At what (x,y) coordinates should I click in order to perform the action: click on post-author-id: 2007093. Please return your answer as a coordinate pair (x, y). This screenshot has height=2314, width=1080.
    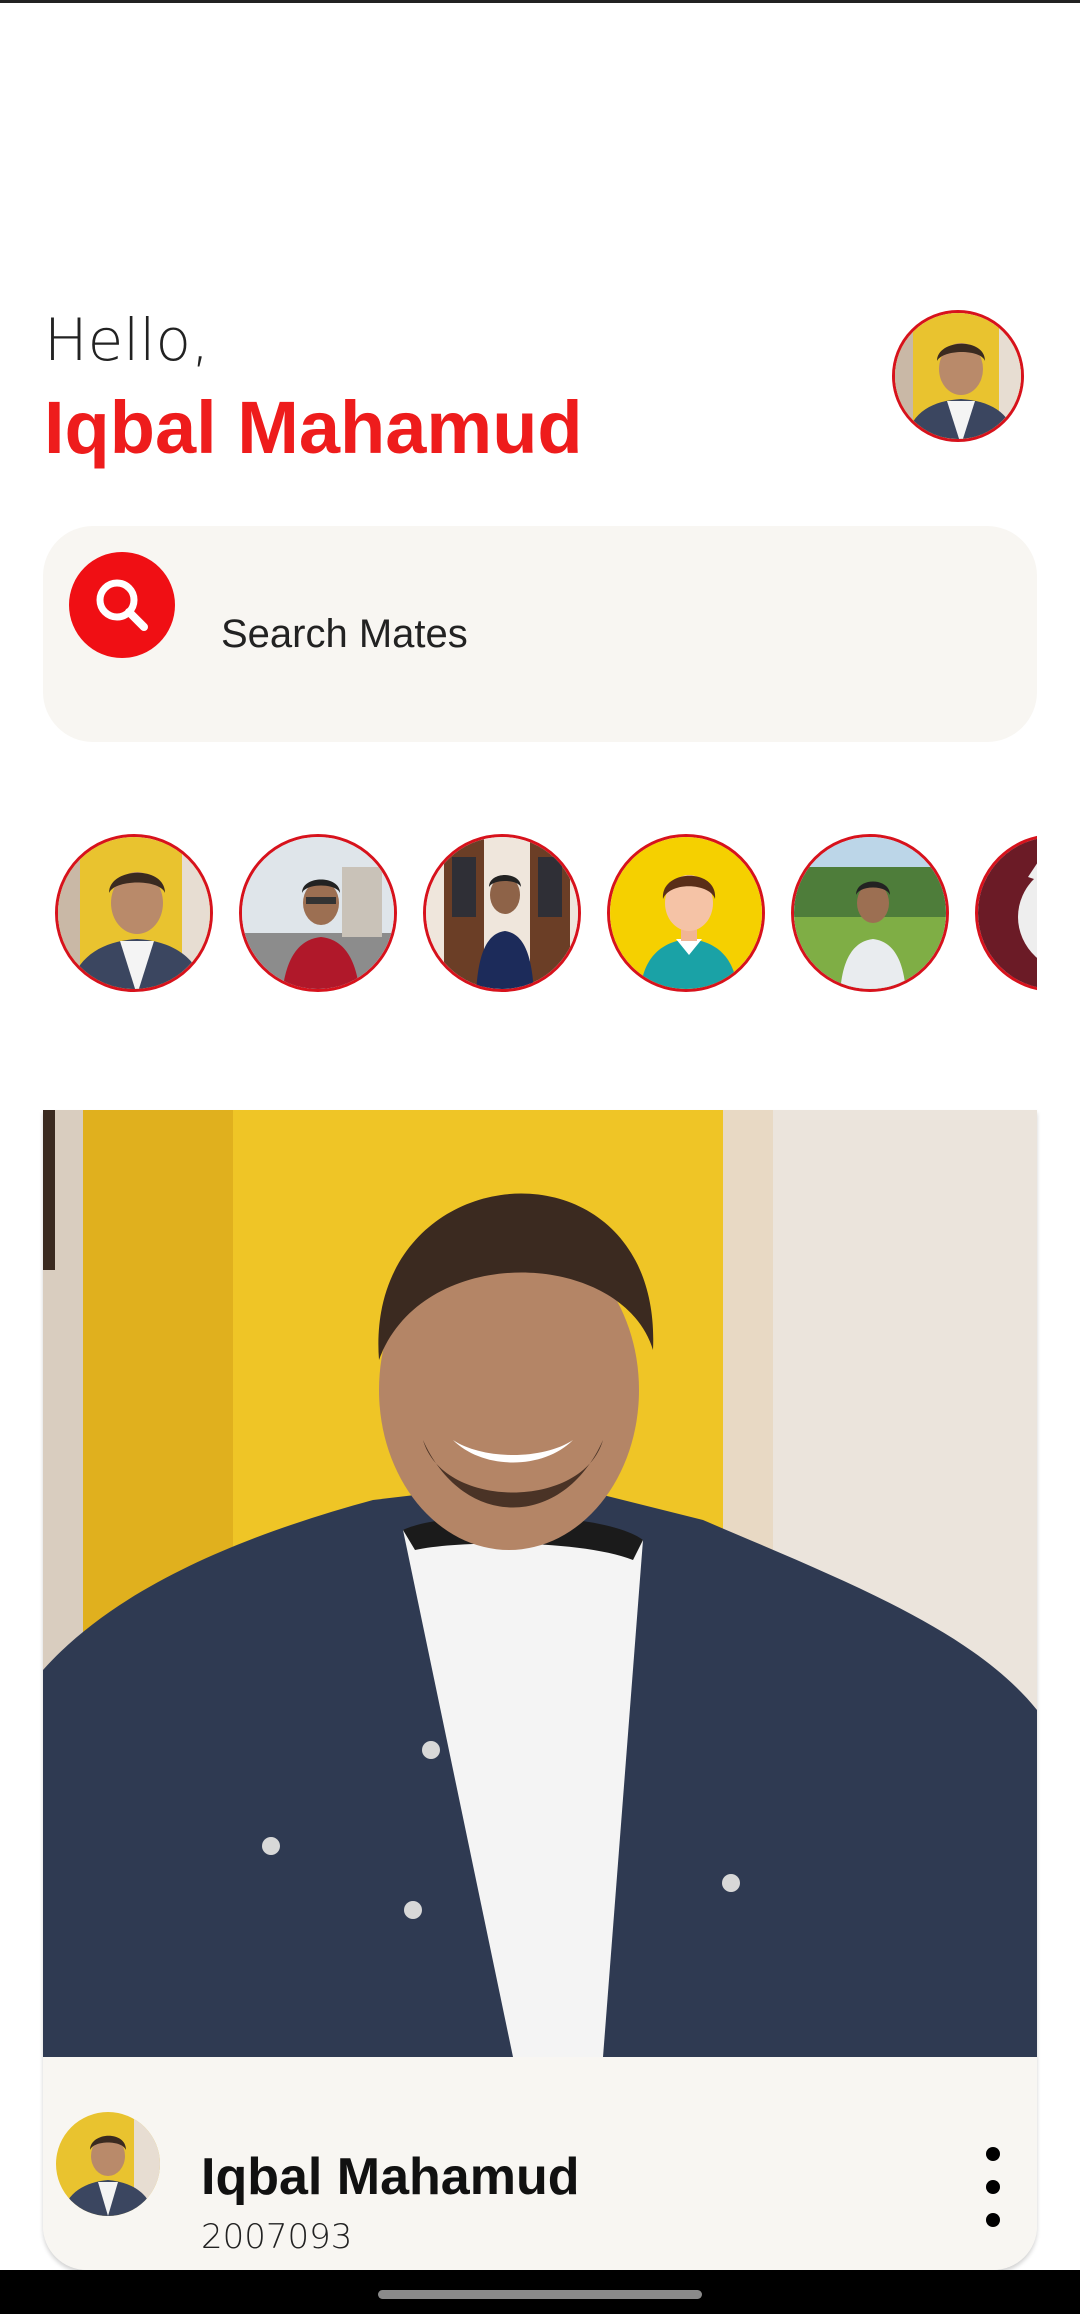
    Looking at the image, I should click on (277, 2237).